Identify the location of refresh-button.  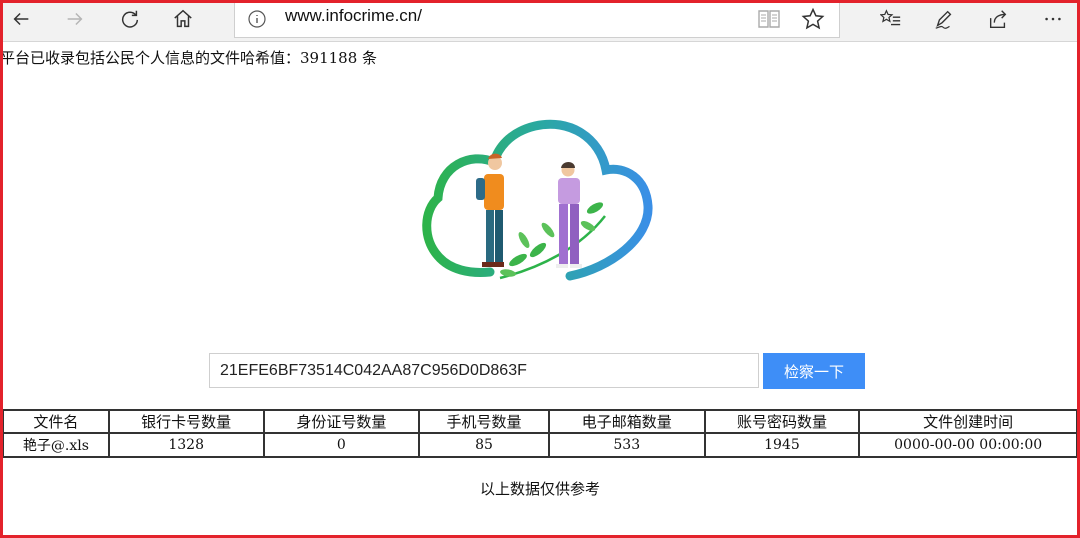
(130, 19).